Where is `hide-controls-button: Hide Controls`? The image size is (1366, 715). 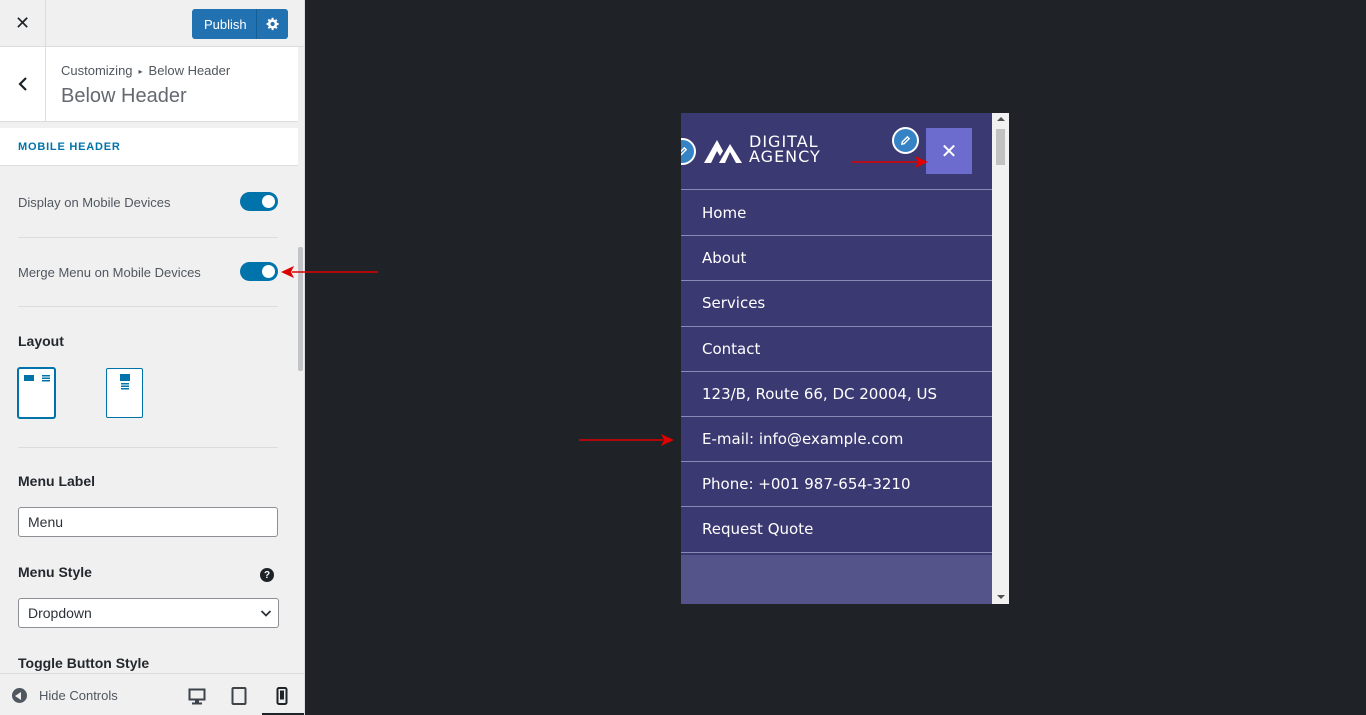
hide-controls-button: Hide Controls is located at coordinates (65, 695).